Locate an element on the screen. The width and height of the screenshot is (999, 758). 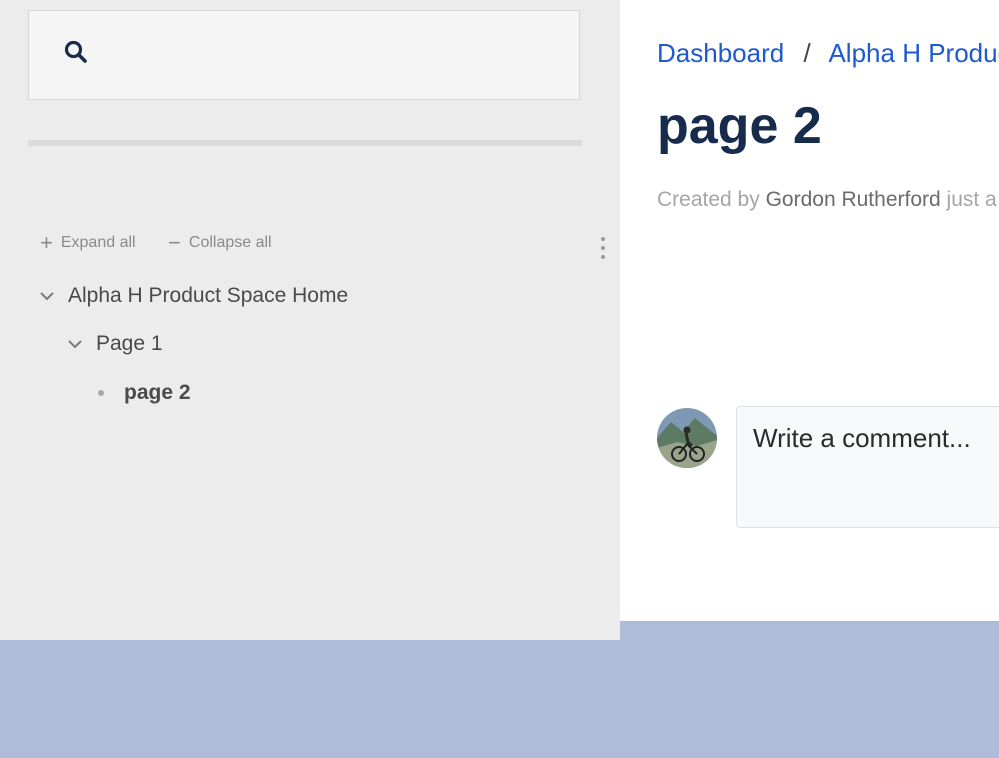
search-icon is located at coordinates (75, 51).